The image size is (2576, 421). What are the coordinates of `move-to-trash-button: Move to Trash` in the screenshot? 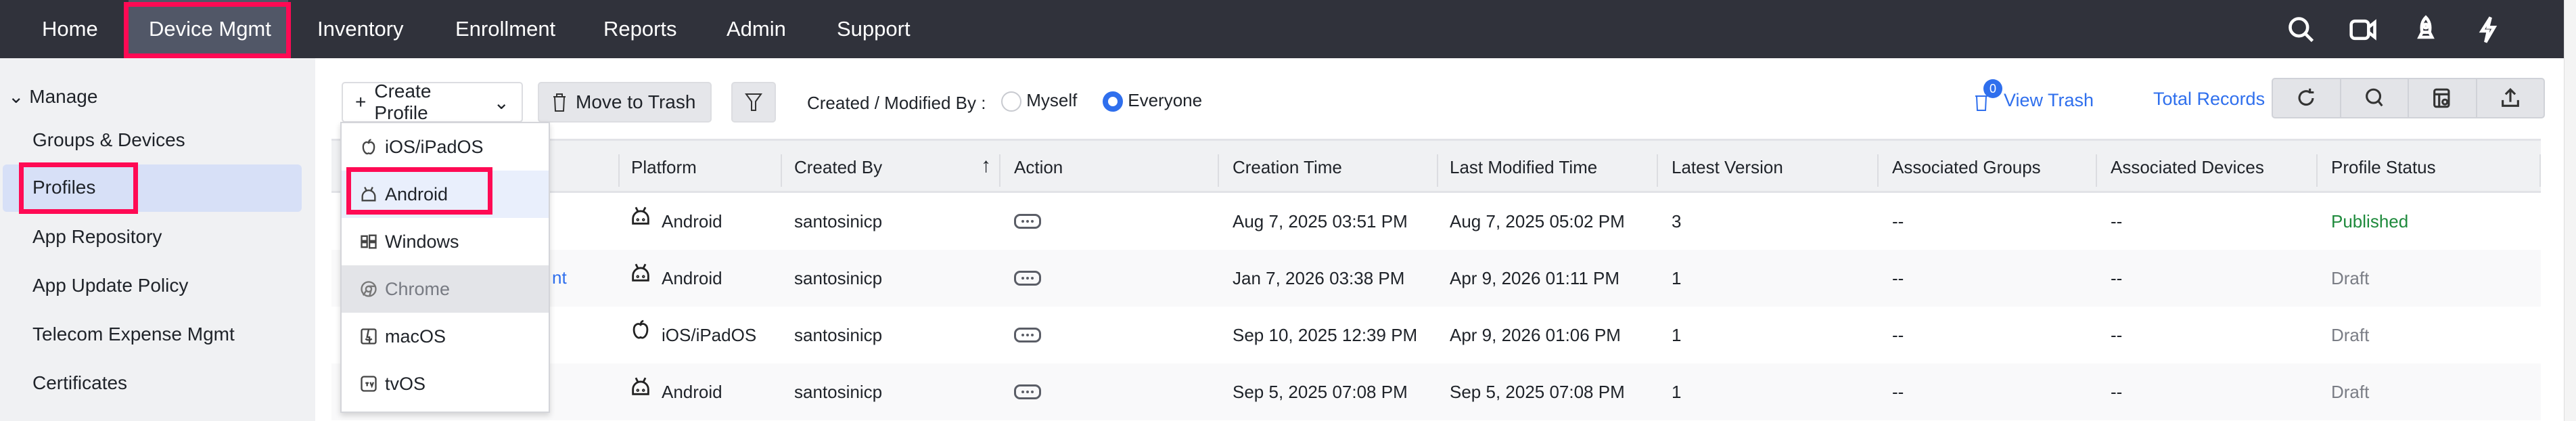 It's located at (625, 102).